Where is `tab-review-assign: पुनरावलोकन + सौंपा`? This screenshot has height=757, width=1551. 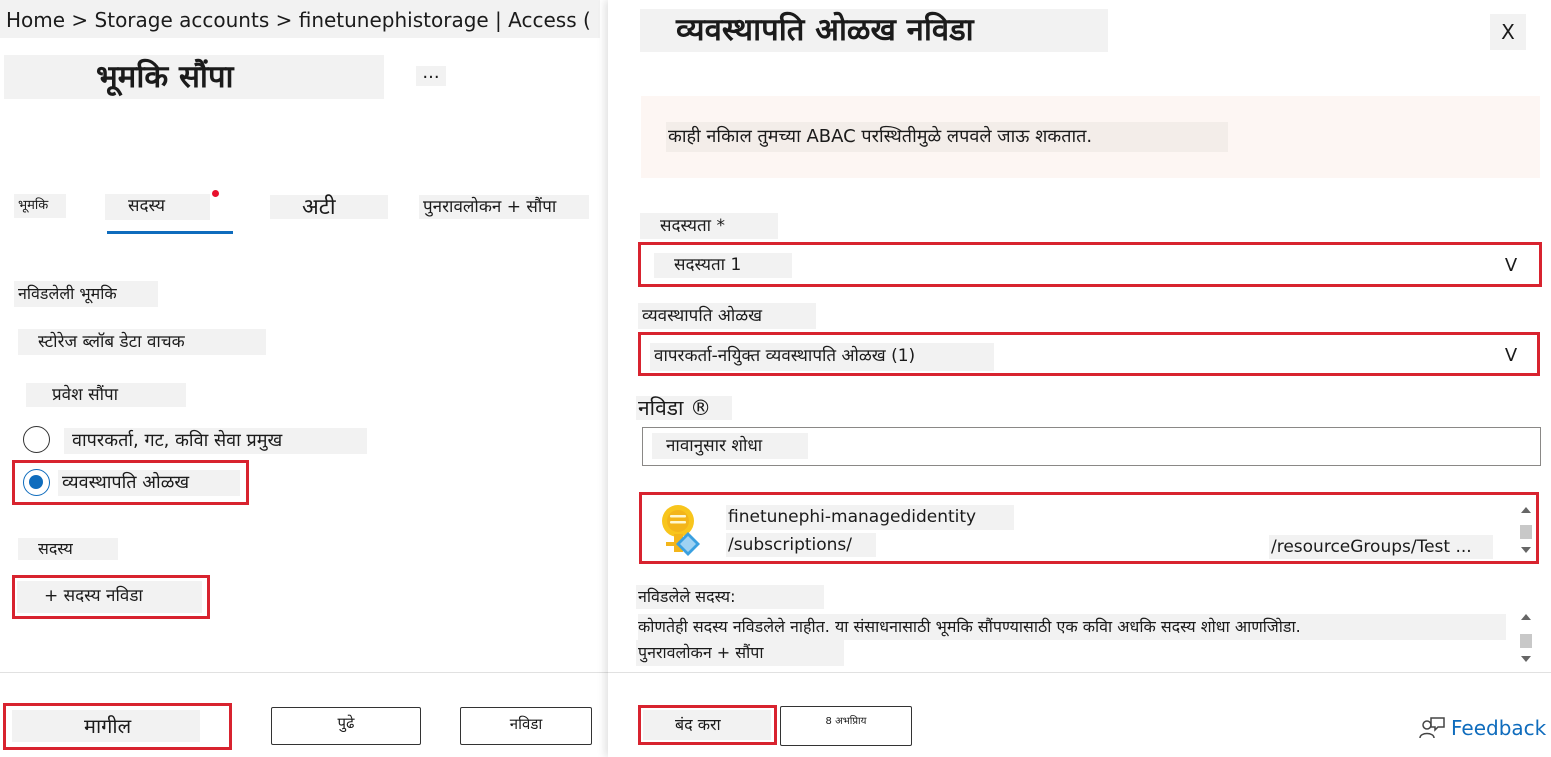
tab-review-assign: पुनरावलोकन + सौंपा is located at coordinates (504, 207).